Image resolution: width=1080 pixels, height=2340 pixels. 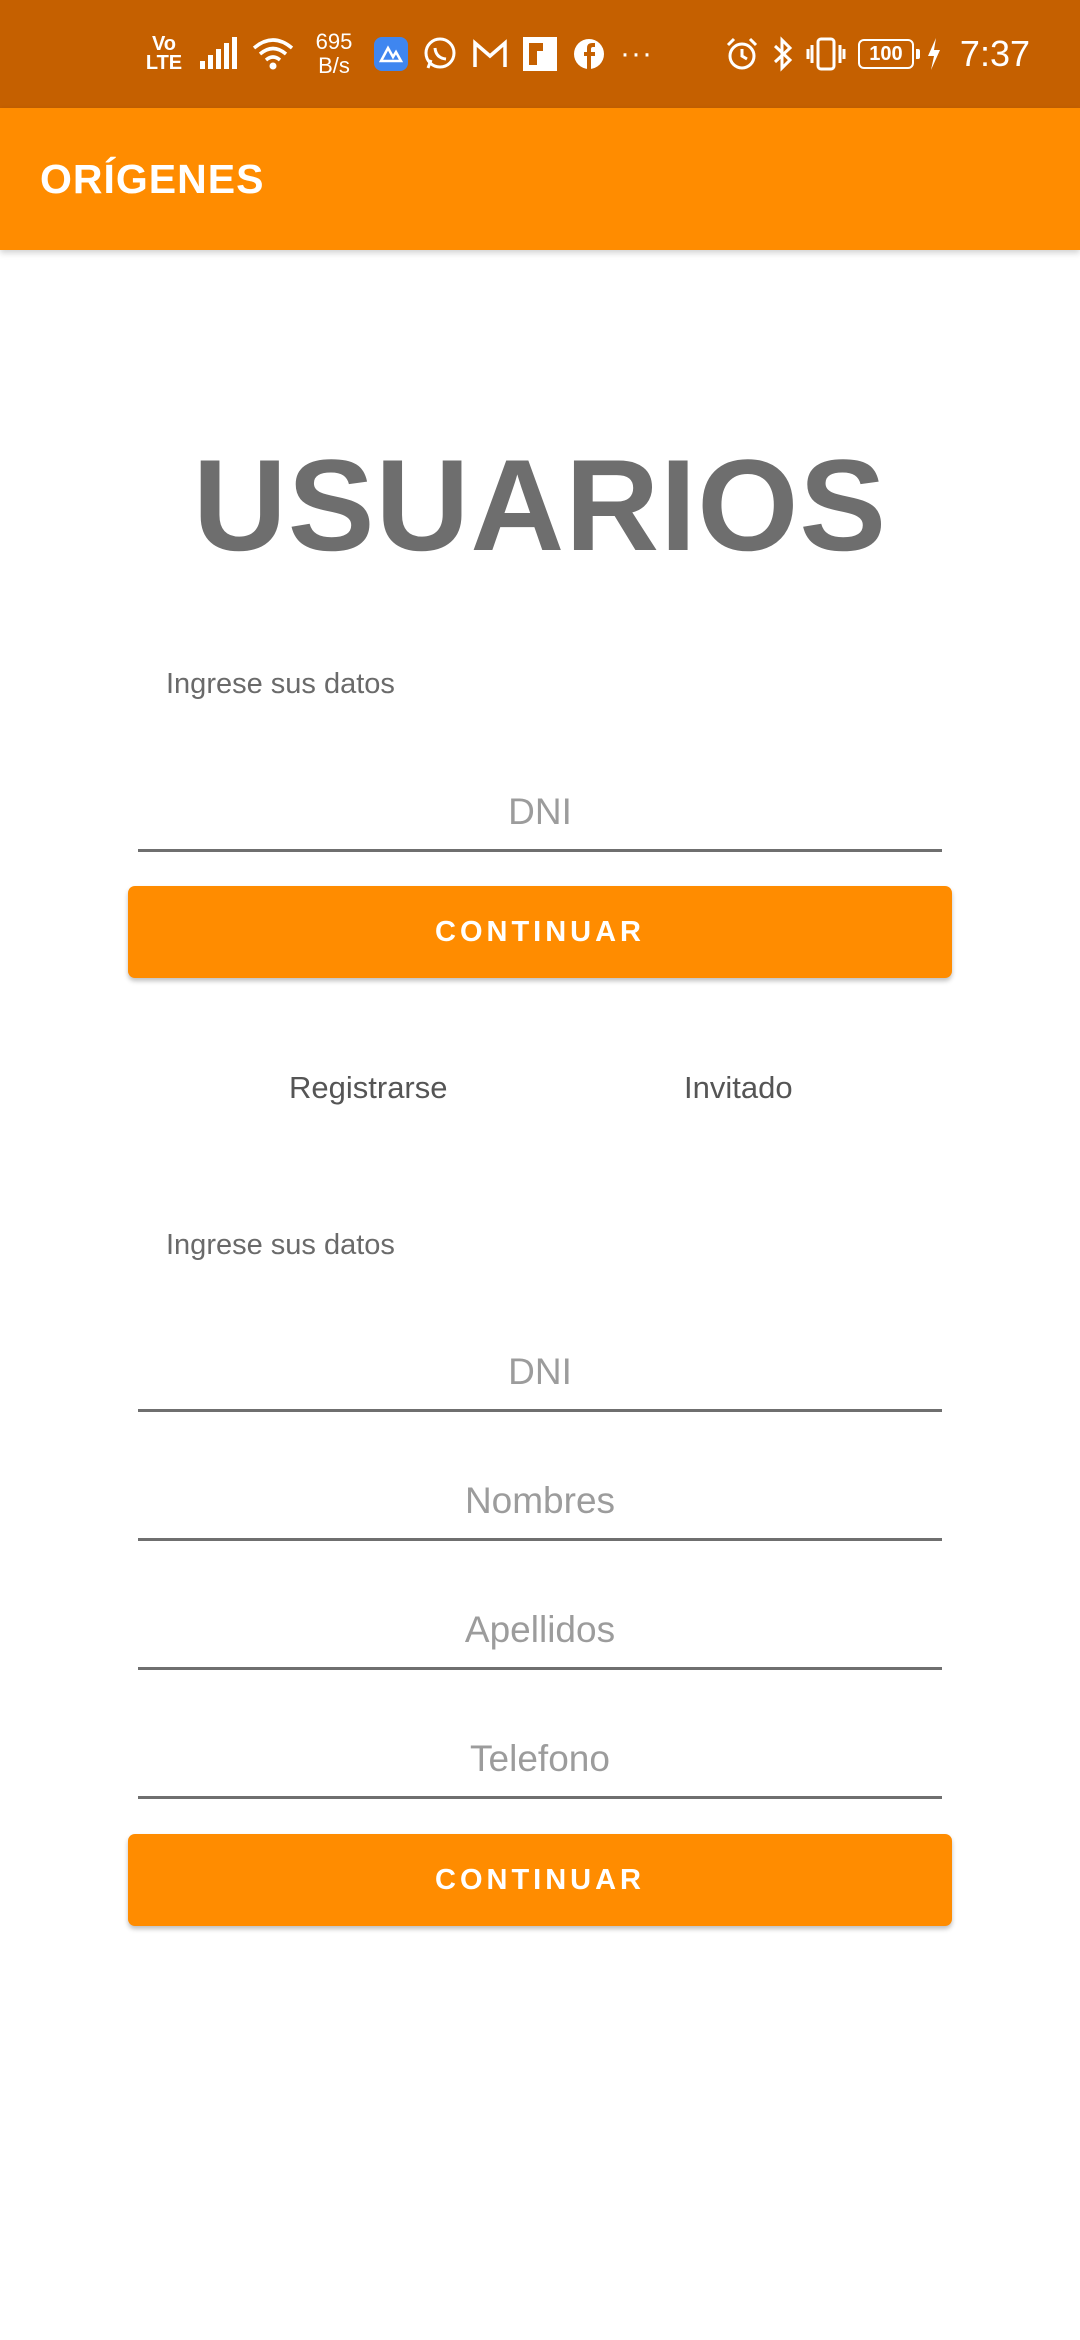 I want to click on status-bar: Vo LTE 695 B/s ··· 100 7:37, so click(x=540, y=54).